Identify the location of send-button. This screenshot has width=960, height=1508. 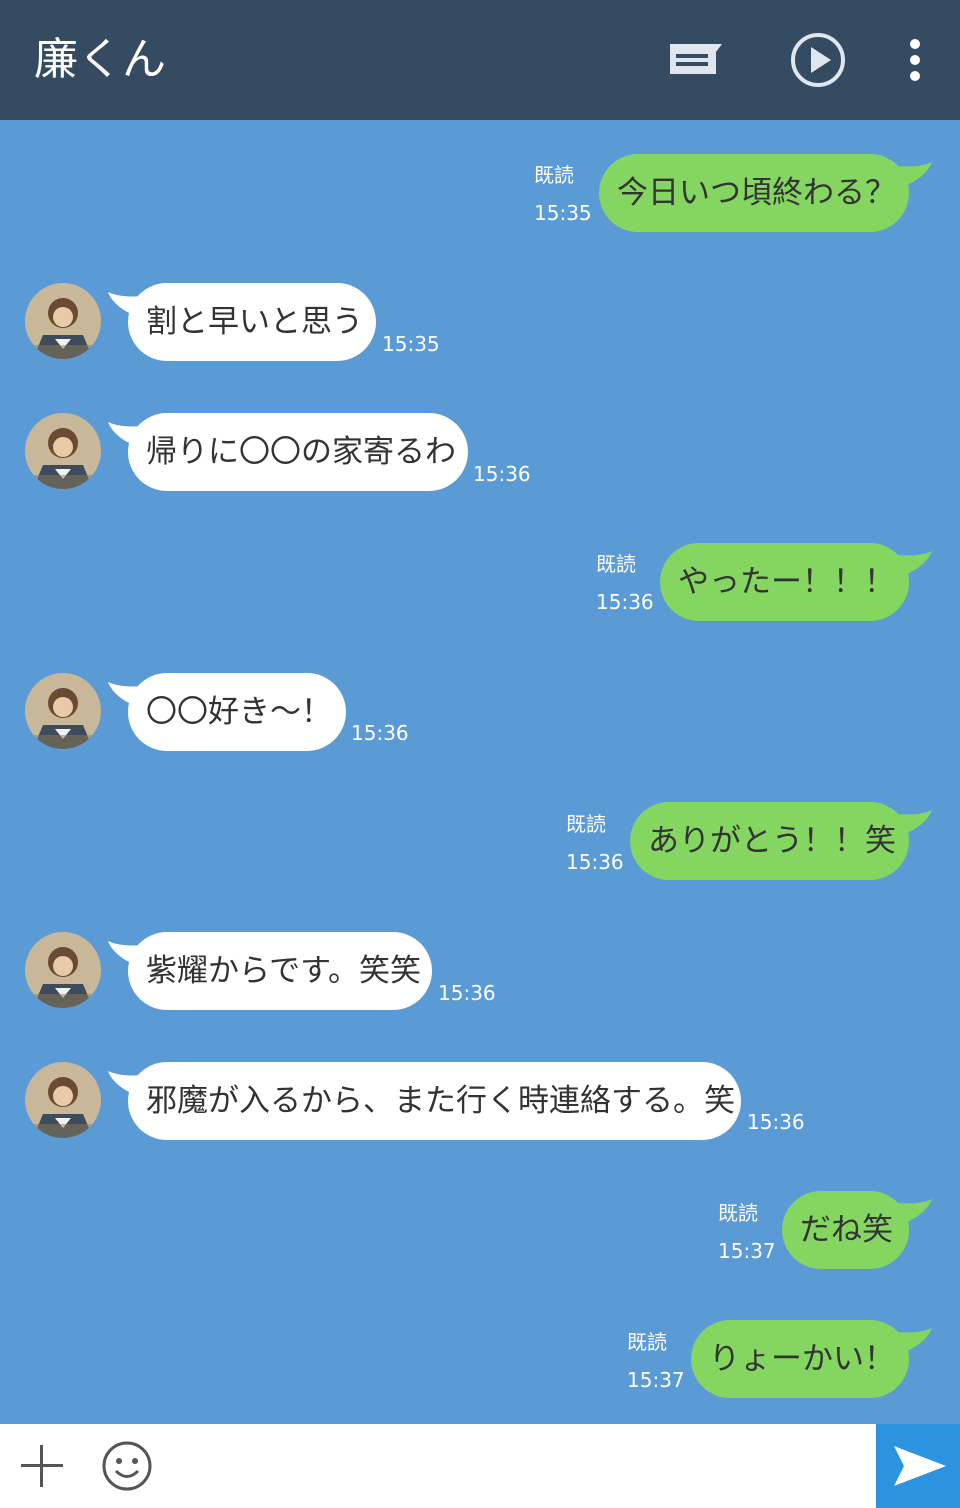
(918, 1466).